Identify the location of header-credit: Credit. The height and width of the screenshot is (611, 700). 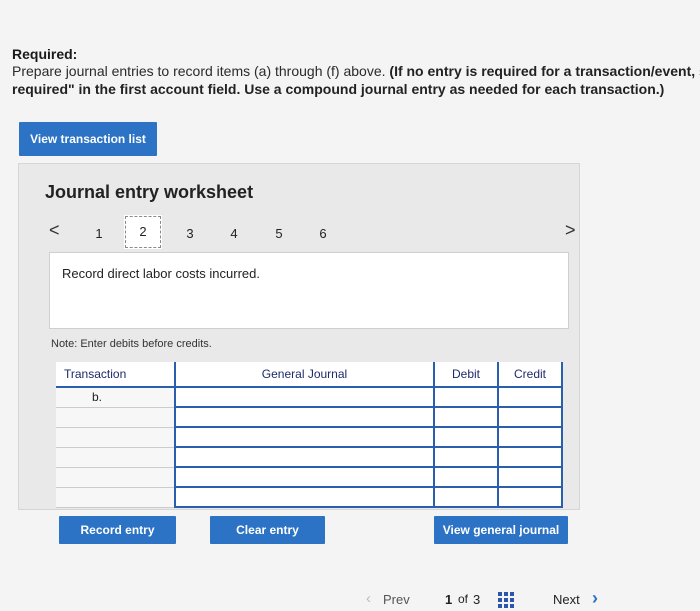
(530, 375).